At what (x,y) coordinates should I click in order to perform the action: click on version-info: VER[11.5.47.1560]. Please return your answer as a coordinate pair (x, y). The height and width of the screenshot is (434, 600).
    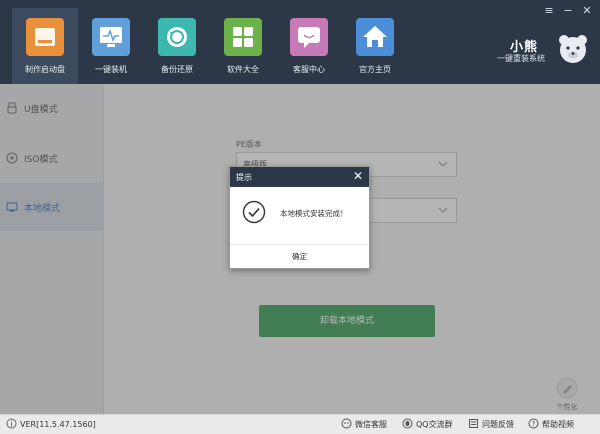
    Looking at the image, I should click on (51, 425).